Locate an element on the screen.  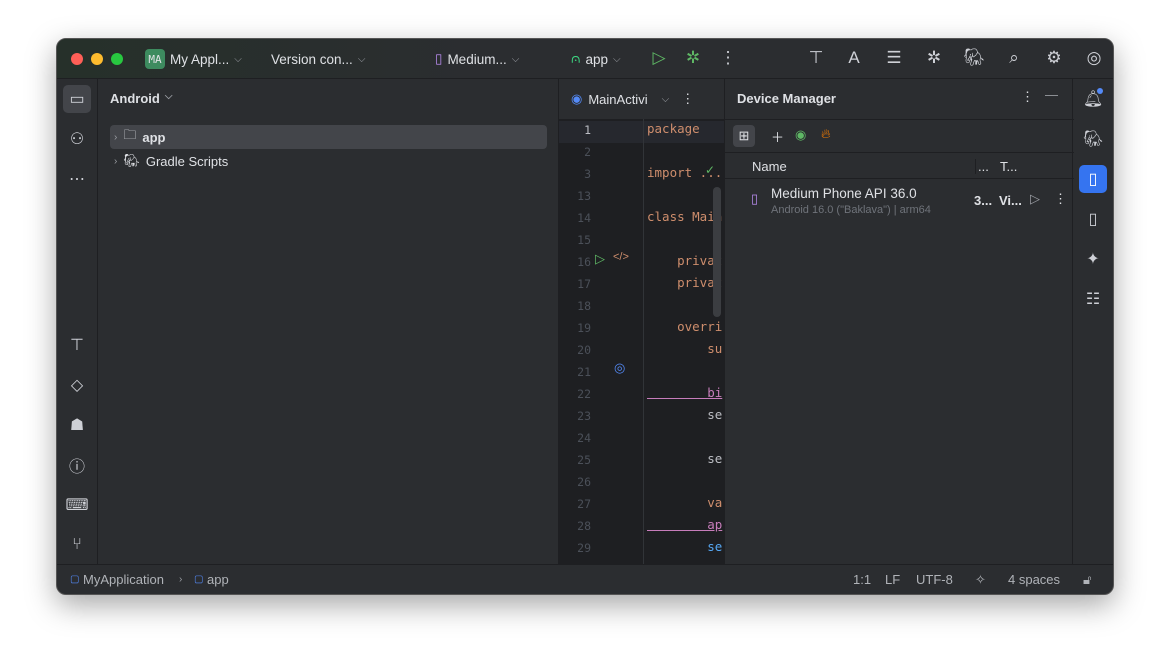
close-window-button is located at coordinates (77, 59).